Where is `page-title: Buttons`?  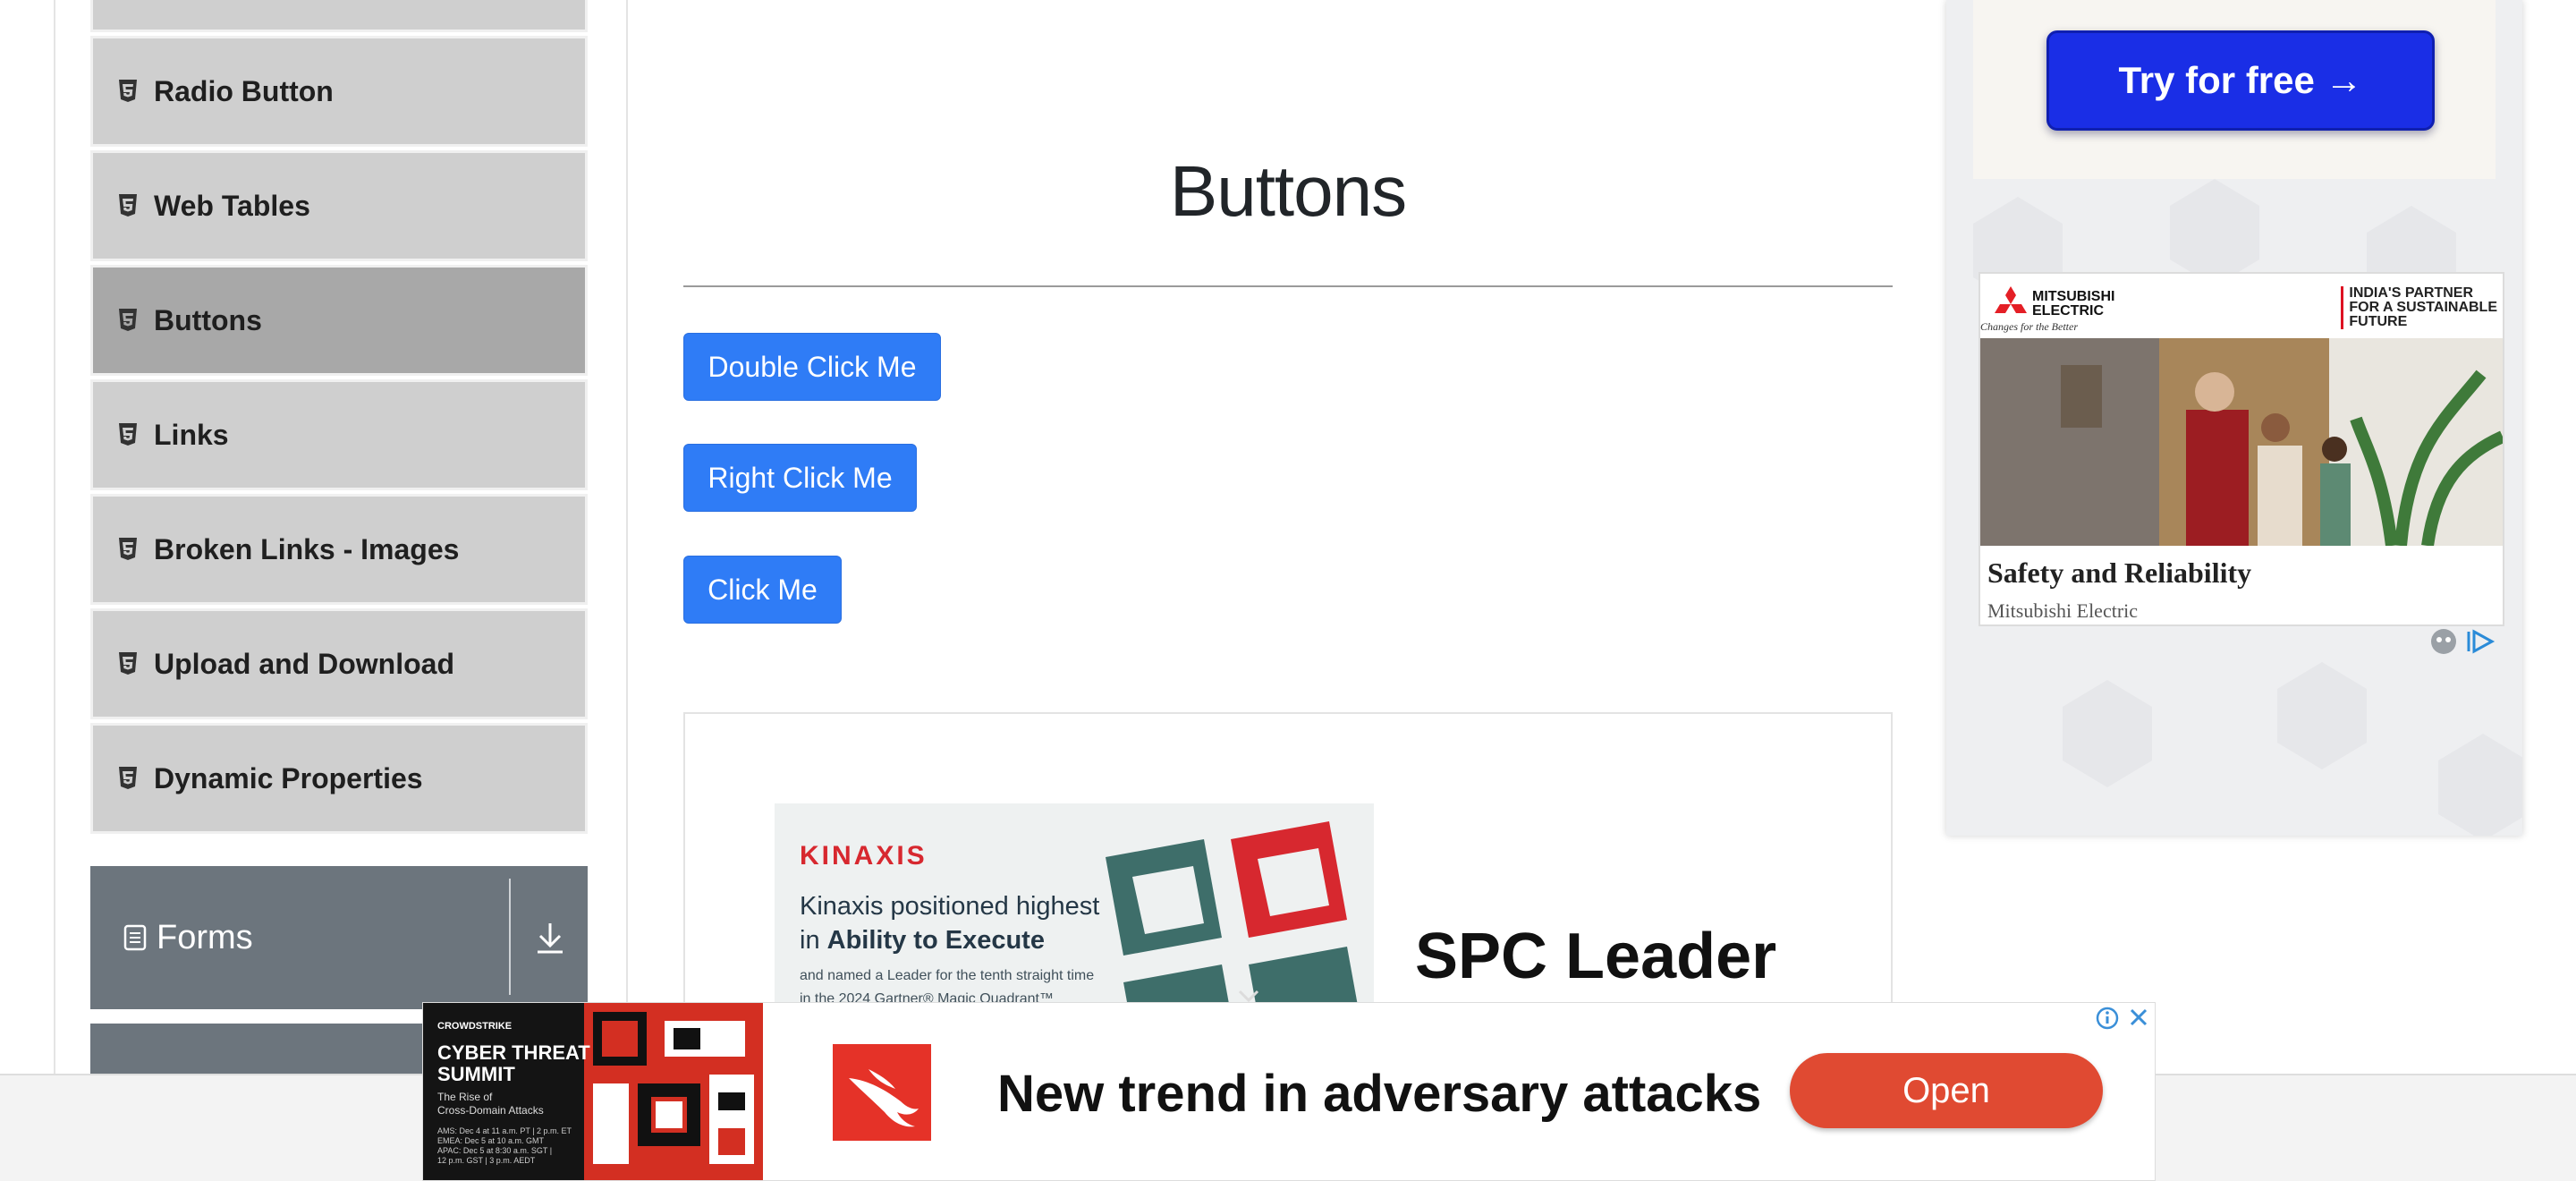
page-title: Buttons is located at coordinates (1288, 191).